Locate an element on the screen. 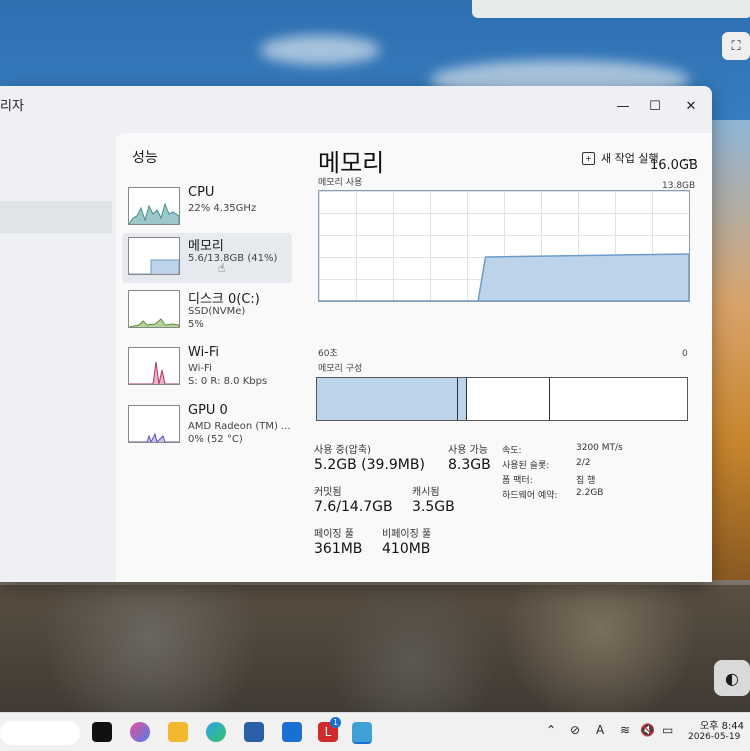  resource-detail: 5.6/13.8GB (41%) is located at coordinates (233, 258).